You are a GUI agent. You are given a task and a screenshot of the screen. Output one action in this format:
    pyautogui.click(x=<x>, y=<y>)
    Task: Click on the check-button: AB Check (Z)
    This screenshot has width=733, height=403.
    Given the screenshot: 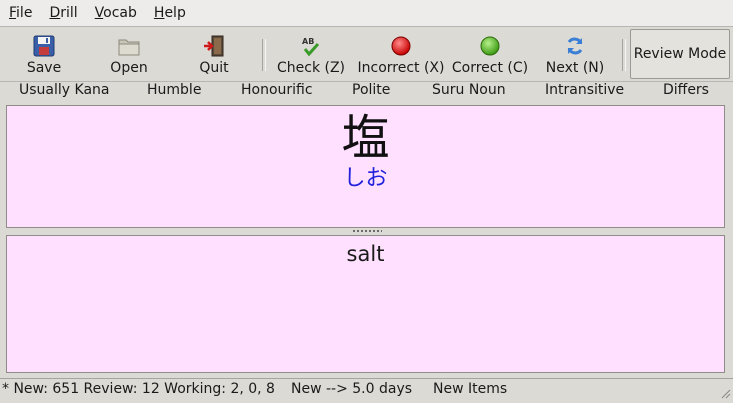 What is the action you would take?
    pyautogui.click(x=311, y=54)
    